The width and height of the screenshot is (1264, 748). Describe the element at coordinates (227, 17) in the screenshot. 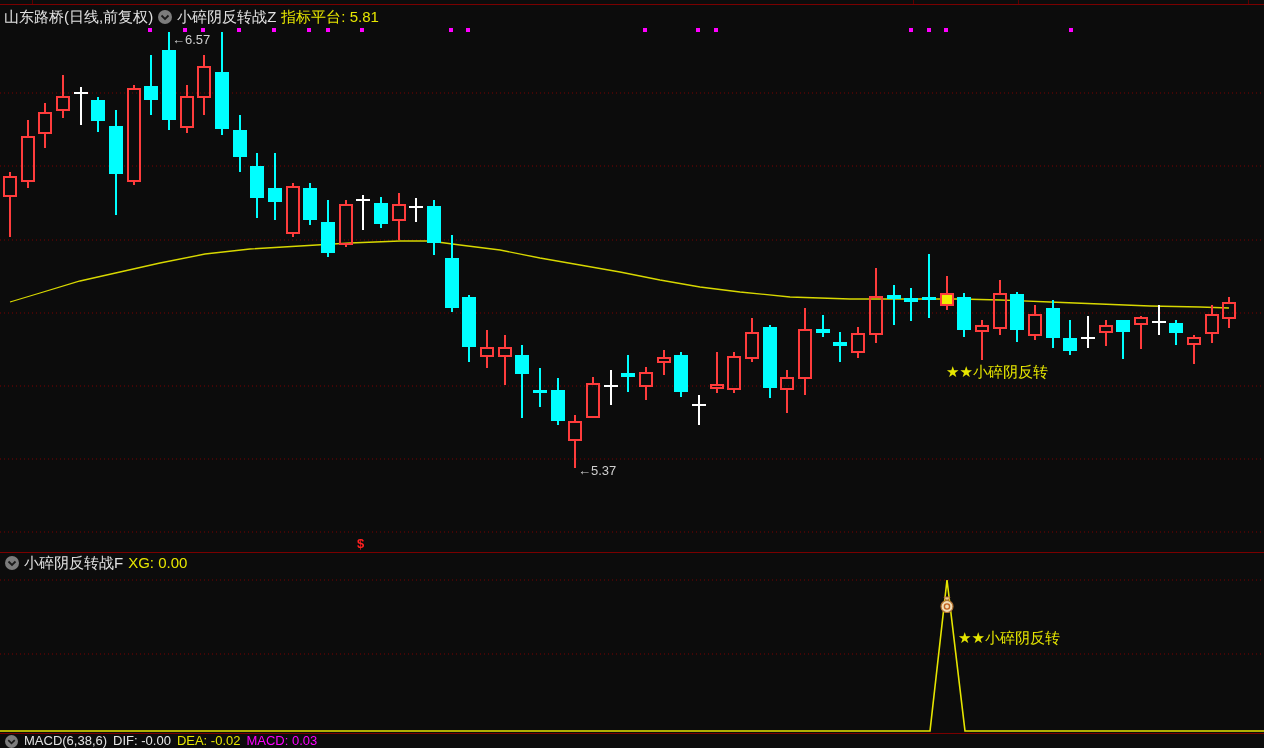

I see `indicator-name: 小碎阴反转战Z` at that location.